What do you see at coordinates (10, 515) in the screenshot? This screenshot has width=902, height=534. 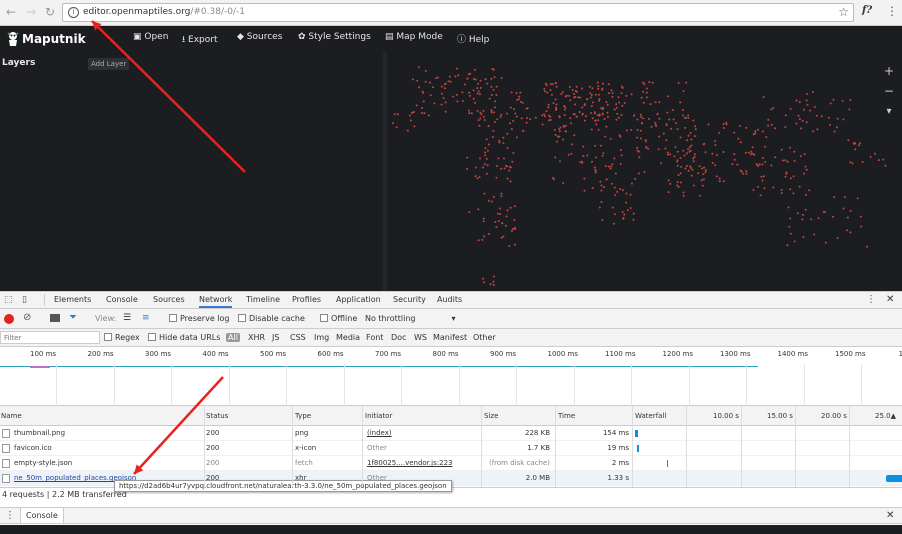 I see `drawer-menu-icon: ⋮` at bounding box center [10, 515].